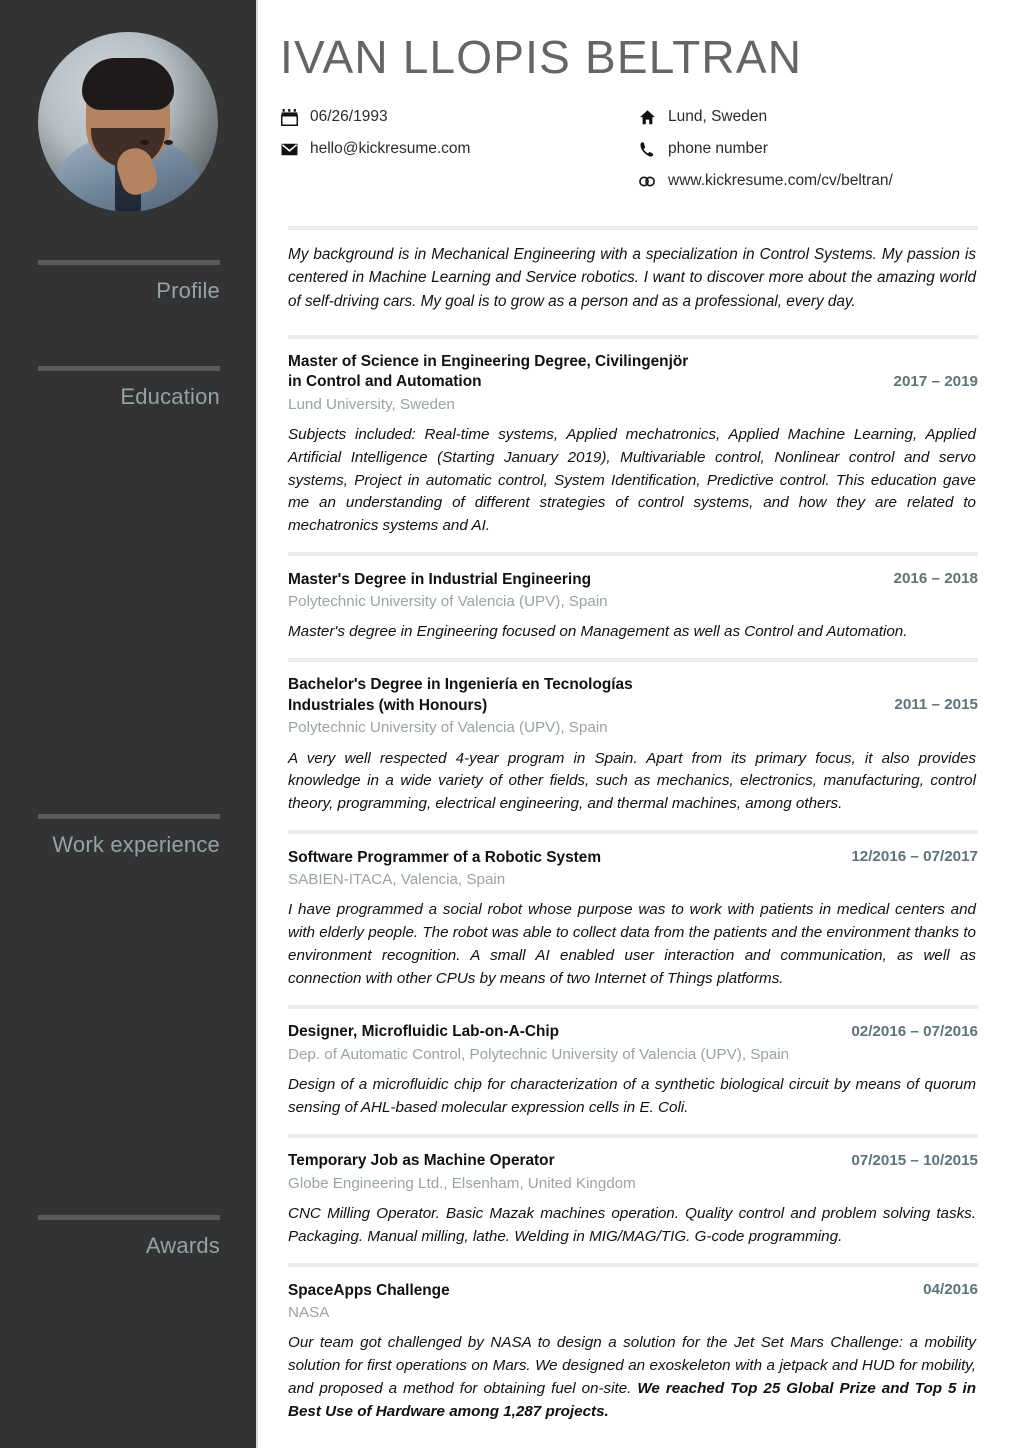 Image resolution: width=1024 pixels, height=1448 pixels. What do you see at coordinates (459, 117) in the screenshot?
I see `contact-birthdate: 06/26/1993` at bounding box center [459, 117].